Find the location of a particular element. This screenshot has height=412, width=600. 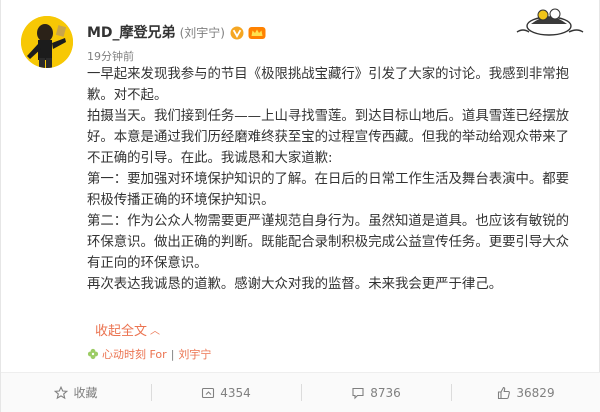

like-button: 36829 is located at coordinates (525, 392).